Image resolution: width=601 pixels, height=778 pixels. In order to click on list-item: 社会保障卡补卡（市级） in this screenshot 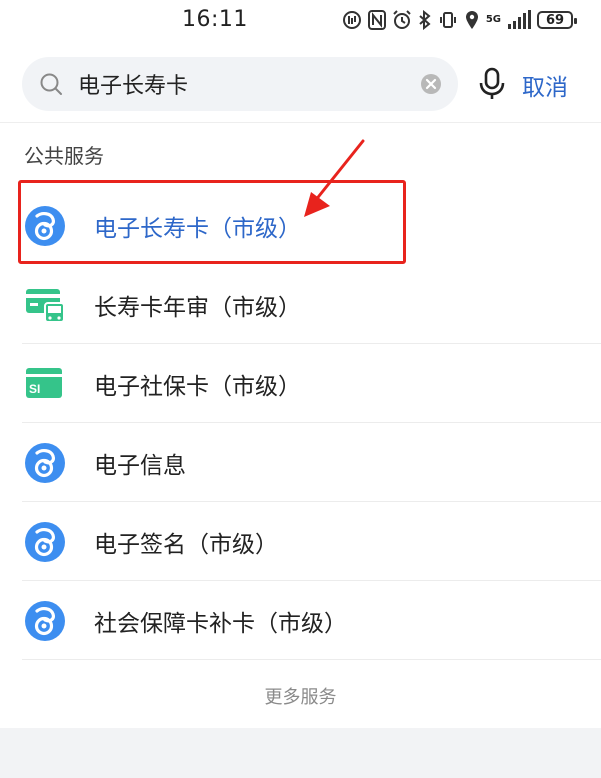, I will do `click(300, 620)`.